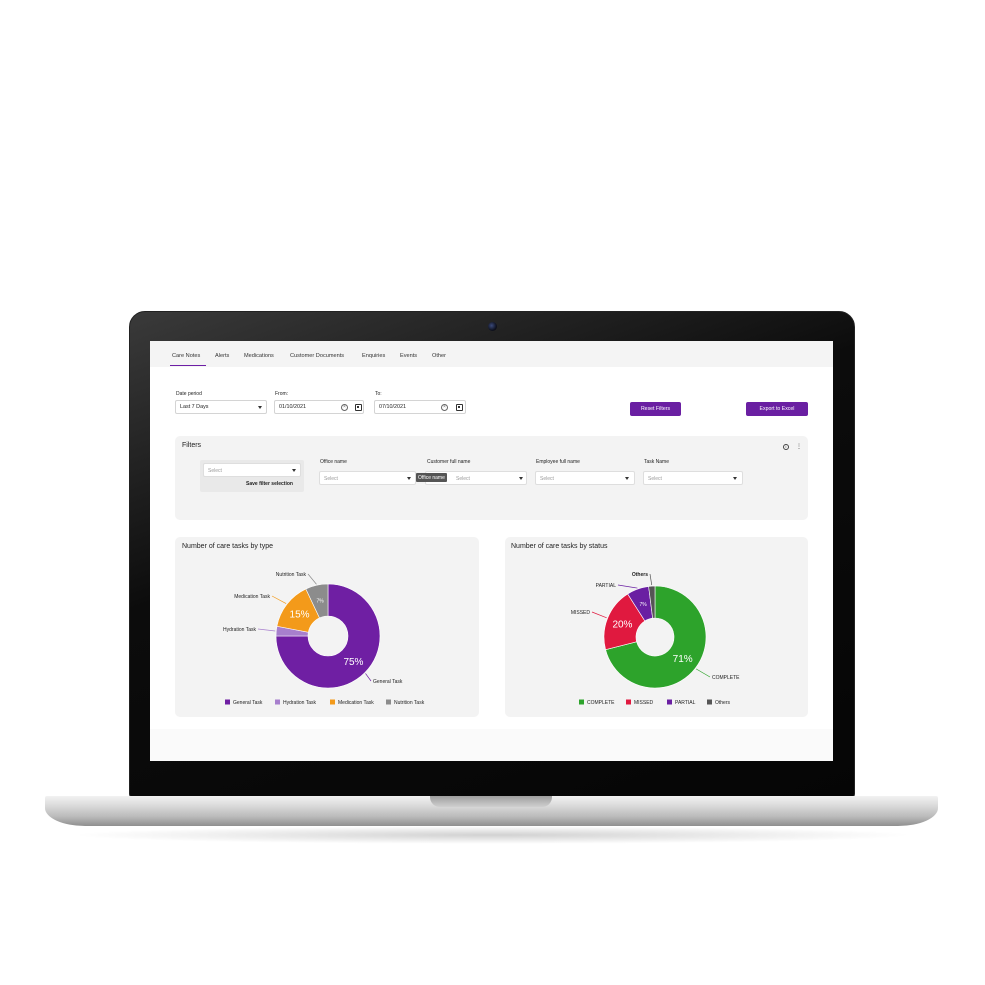 The image size is (985, 985). What do you see at coordinates (449, 462) in the screenshot?
I see `customer-full-name-label: Customer full name` at bounding box center [449, 462].